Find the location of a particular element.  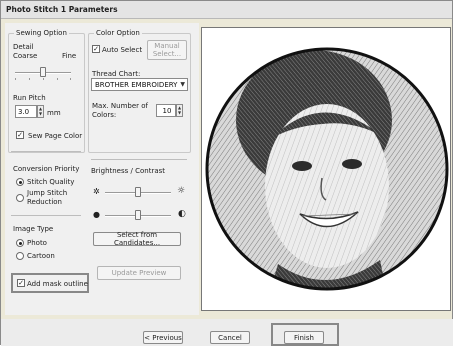

finish-button: Finish is located at coordinates (304, 337).